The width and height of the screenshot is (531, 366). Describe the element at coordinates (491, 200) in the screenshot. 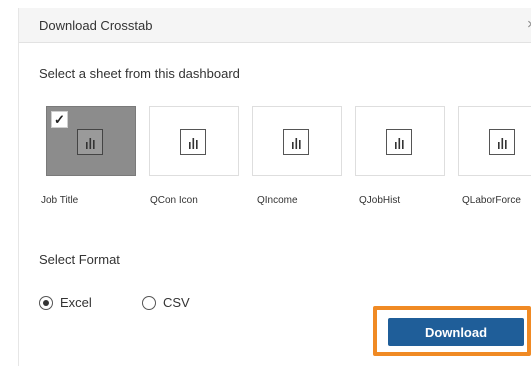

I see `sheet-label-qlaborforce: QLaborForce` at that location.